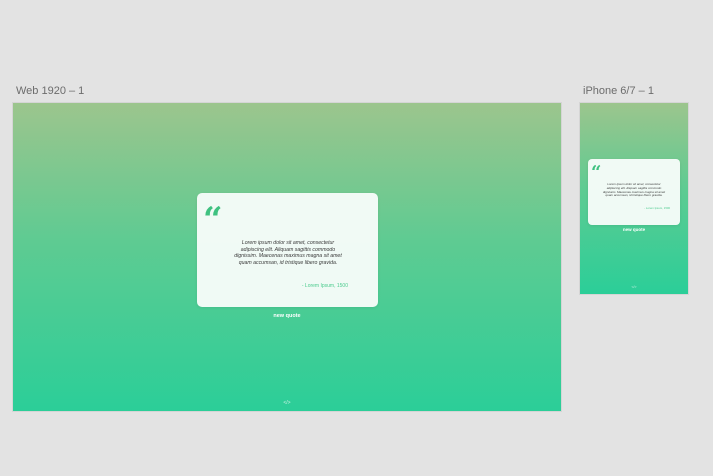  Describe the element at coordinates (618, 91) in the screenshot. I see `artboard-label-iphone: iPhone 6/7 – 1` at that location.